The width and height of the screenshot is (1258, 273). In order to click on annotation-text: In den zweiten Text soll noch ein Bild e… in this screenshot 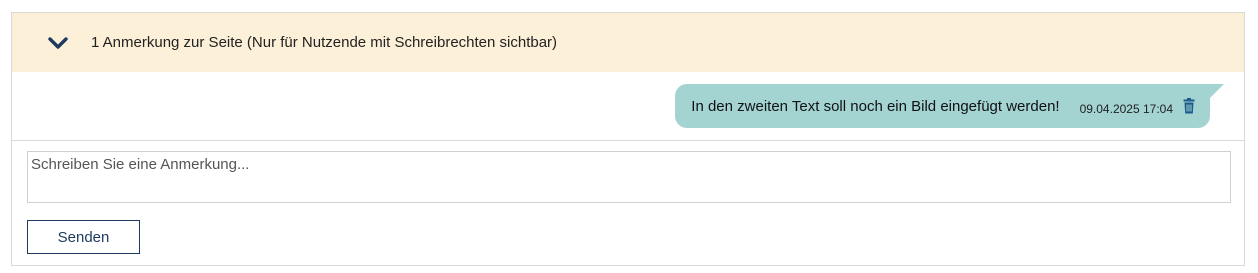, I will do `click(875, 106)`.